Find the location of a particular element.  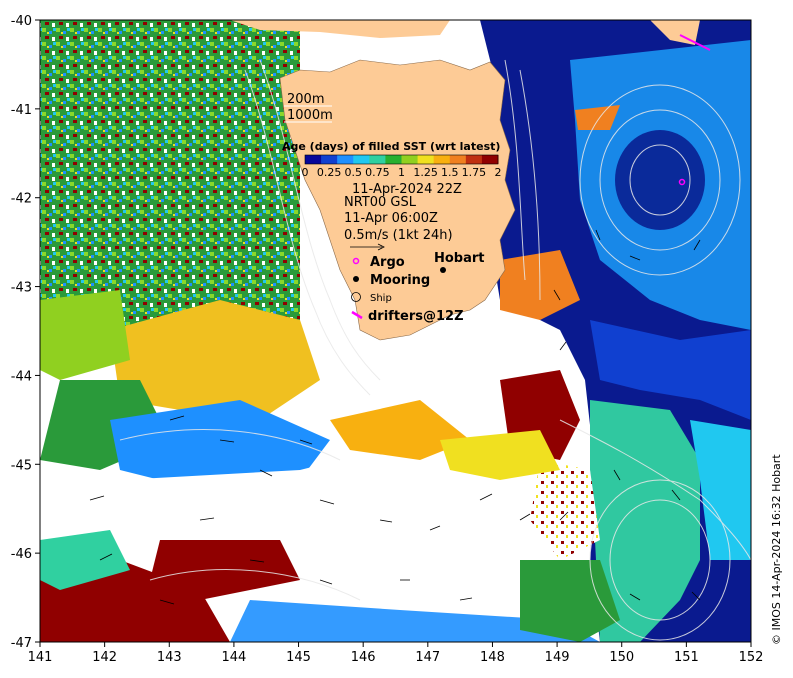

place-label-hobart: Hobart is located at coordinates (459, 258).